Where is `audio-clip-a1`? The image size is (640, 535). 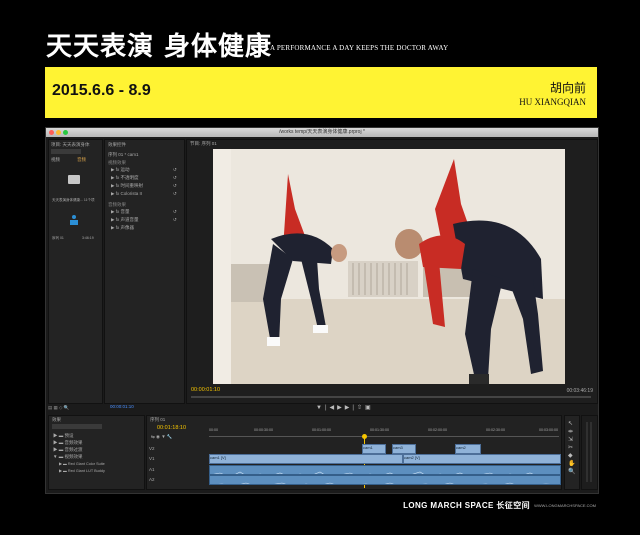
audio-clip-a1 is located at coordinates (385, 470).